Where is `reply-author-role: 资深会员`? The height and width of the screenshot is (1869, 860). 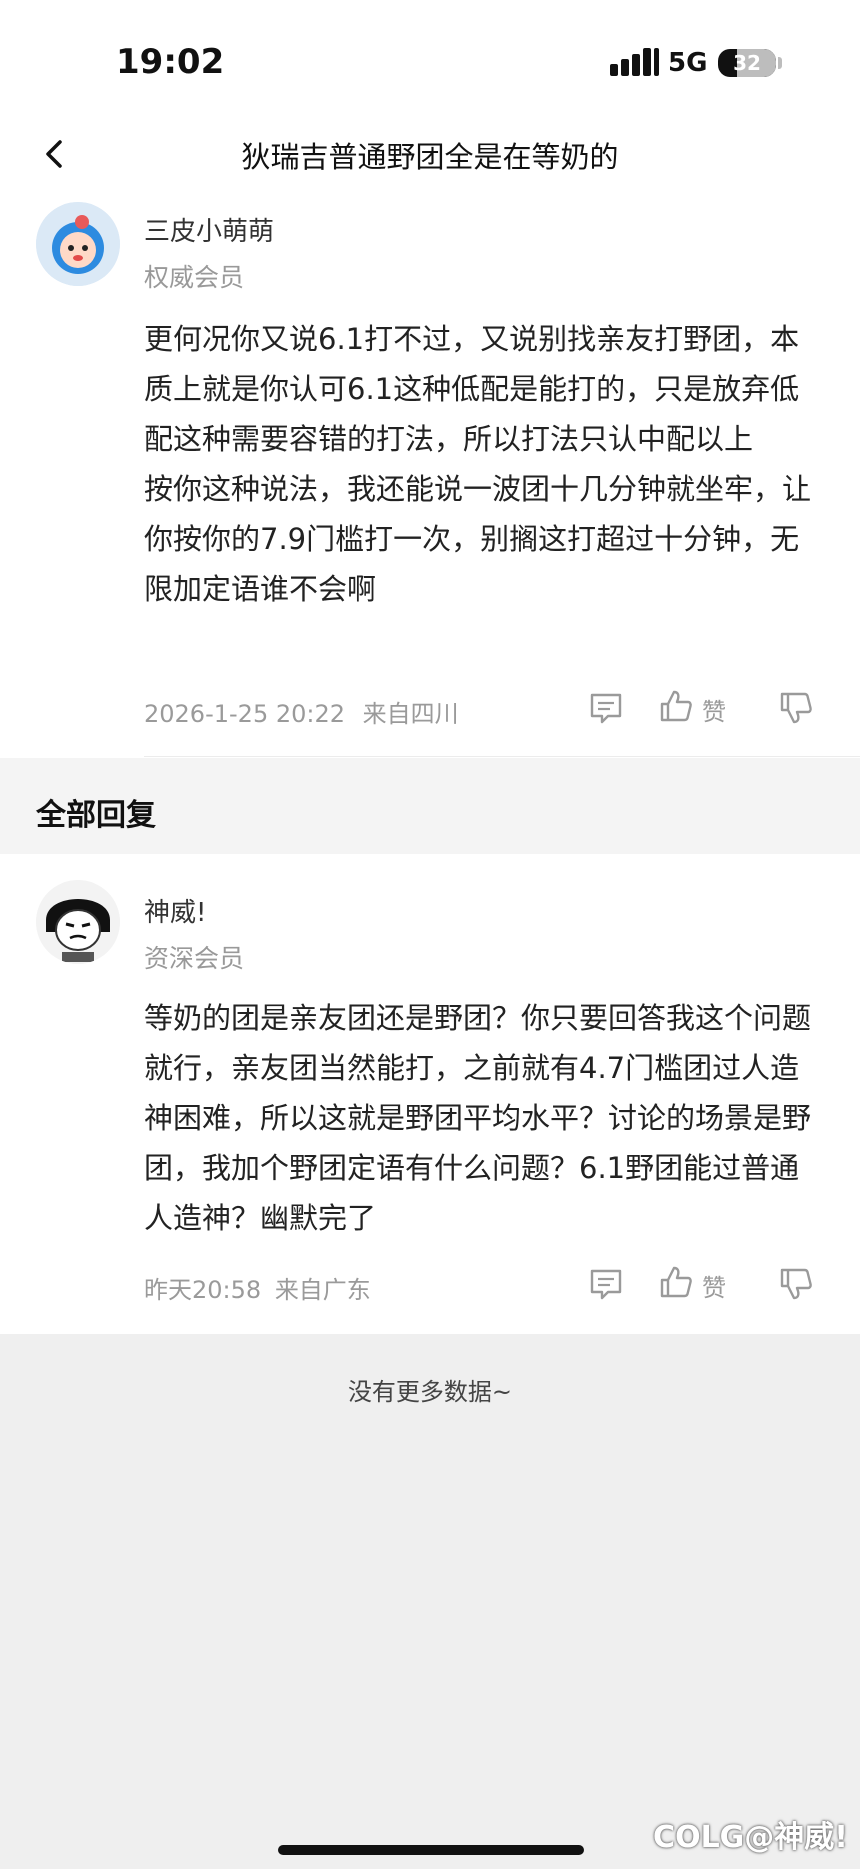
reply-author-role: 资深会员 is located at coordinates (194, 958).